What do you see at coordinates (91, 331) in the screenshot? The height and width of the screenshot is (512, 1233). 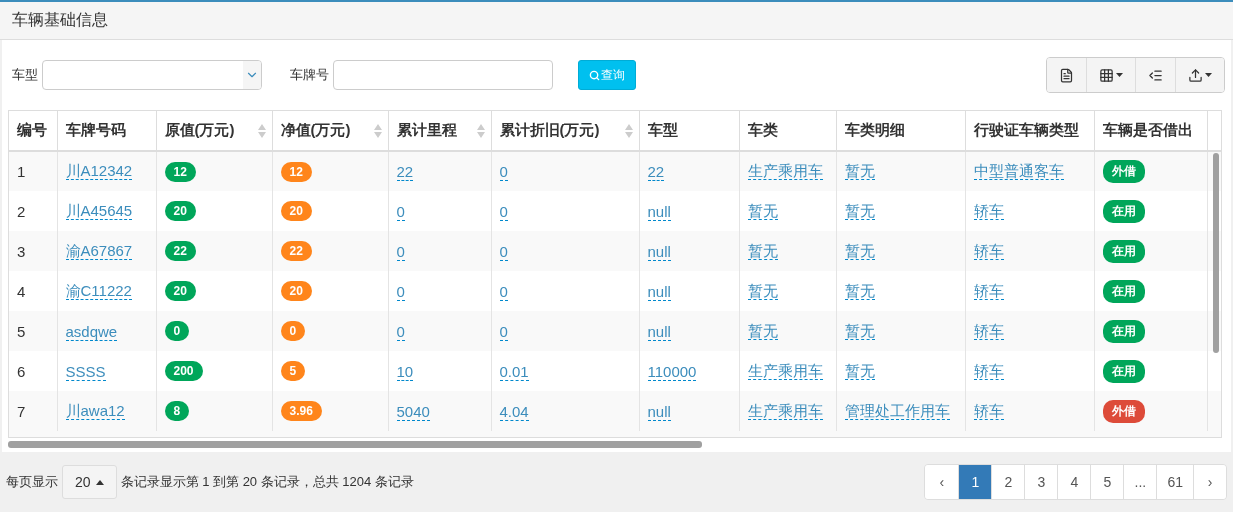 I see `cell-link: asdqwe` at bounding box center [91, 331].